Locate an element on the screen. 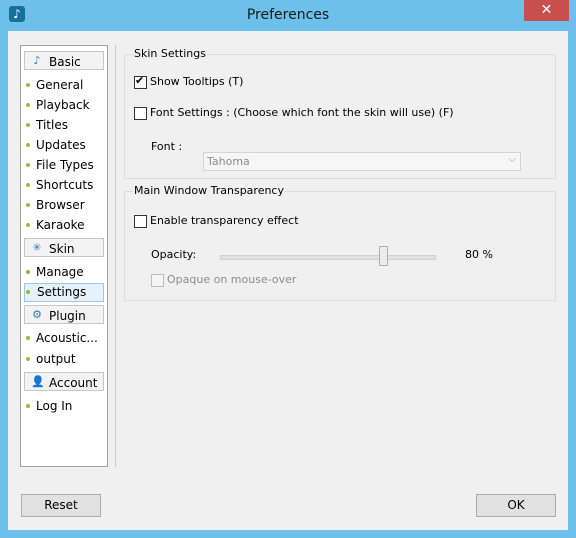 The height and width of the screenshot is (538, 576). opacity-slider-thumb is located at coordinates (383, 256).